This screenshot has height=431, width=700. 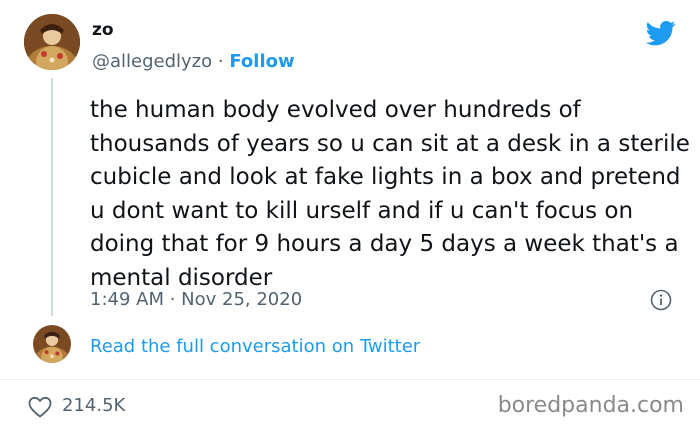 What do you see at coordinates (94, 405) in the screenshot?
I see `like-count: 214.5K` at bounding box center [94, 405].